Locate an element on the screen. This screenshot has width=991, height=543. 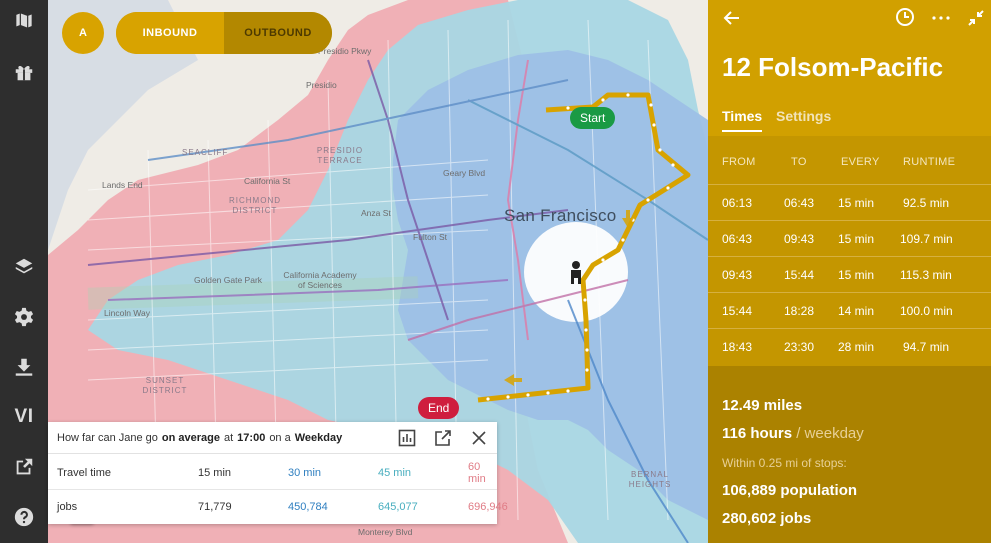
pattern-variant-button: A is located at coordinates (83, 33).